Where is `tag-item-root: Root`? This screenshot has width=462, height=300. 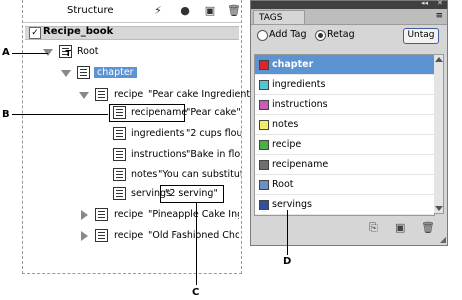 tag-item-root: Root is located at coordinates (344, 185).